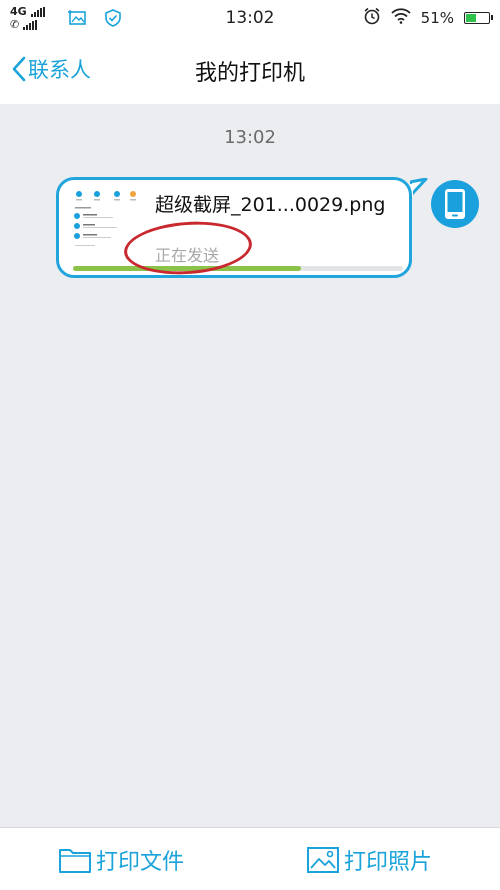  I want to click on bubble-tail, so click(419, 187).